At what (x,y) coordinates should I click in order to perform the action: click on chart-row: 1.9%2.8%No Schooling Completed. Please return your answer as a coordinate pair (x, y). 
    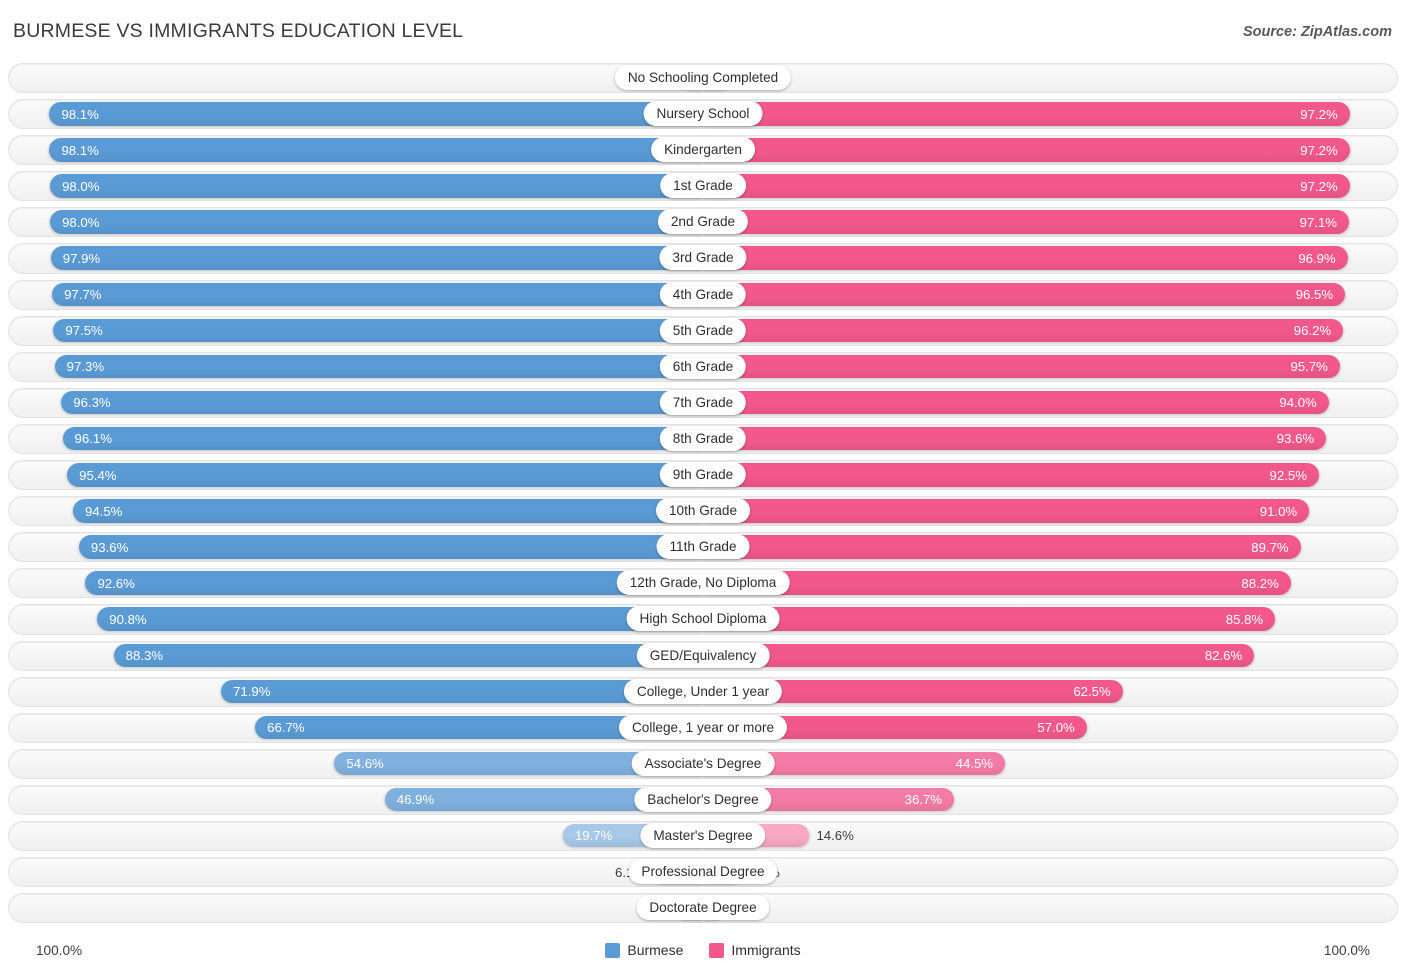
    Looking at the image, I should click on (703, 78).